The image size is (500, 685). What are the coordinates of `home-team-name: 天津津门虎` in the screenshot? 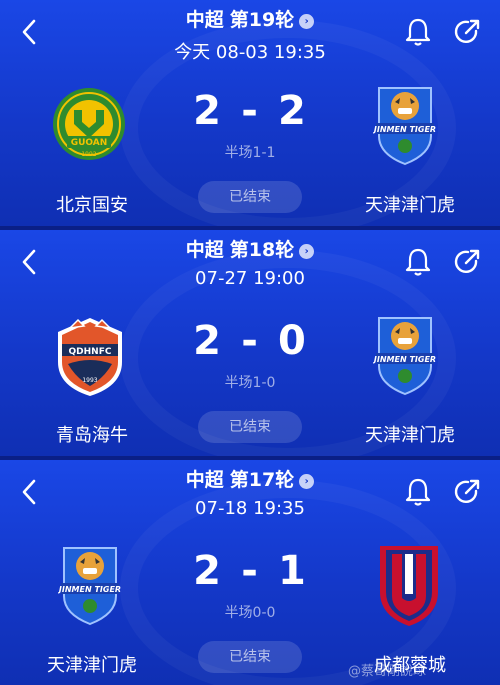 It's located at (92, 664).